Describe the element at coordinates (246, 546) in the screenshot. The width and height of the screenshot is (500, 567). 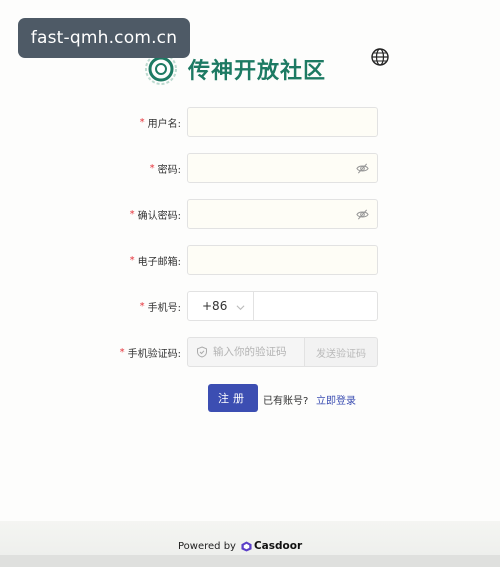
I see `casdoor-logo-icon` at that location.